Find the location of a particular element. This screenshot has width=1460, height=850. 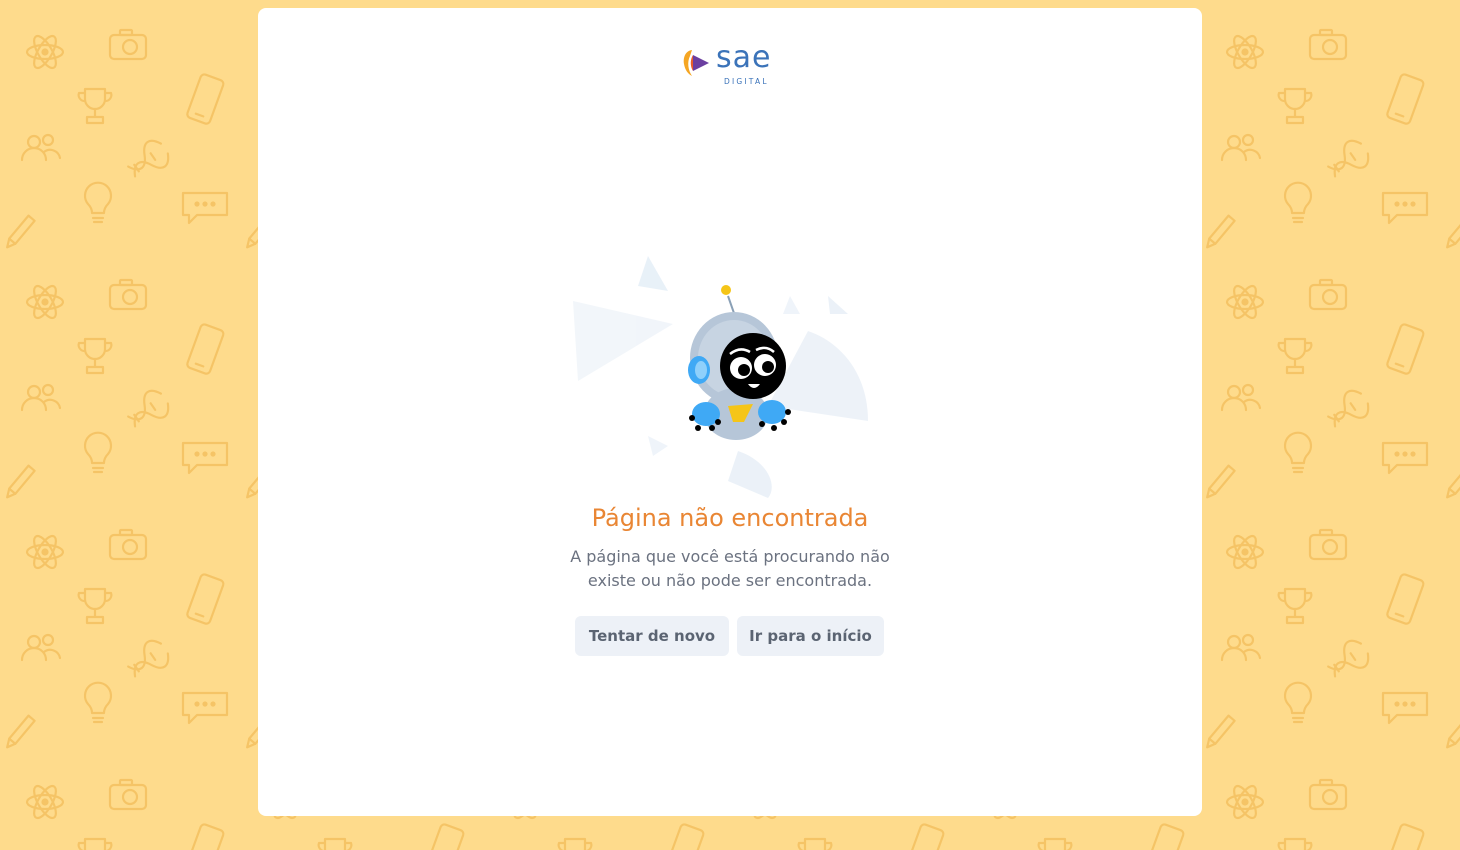

logo-subtitle: DIGITAL is located at coordinates (746, 81).